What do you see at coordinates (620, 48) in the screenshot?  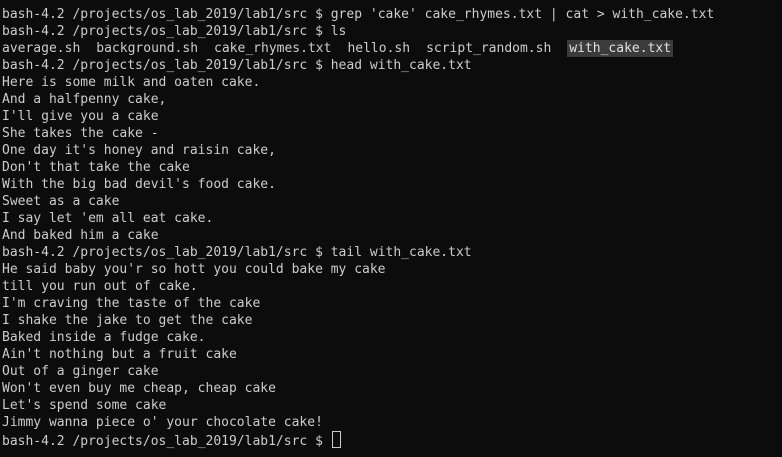 I see `file-entry-selected: with_cake.txt` at bounding box center [620, 48].